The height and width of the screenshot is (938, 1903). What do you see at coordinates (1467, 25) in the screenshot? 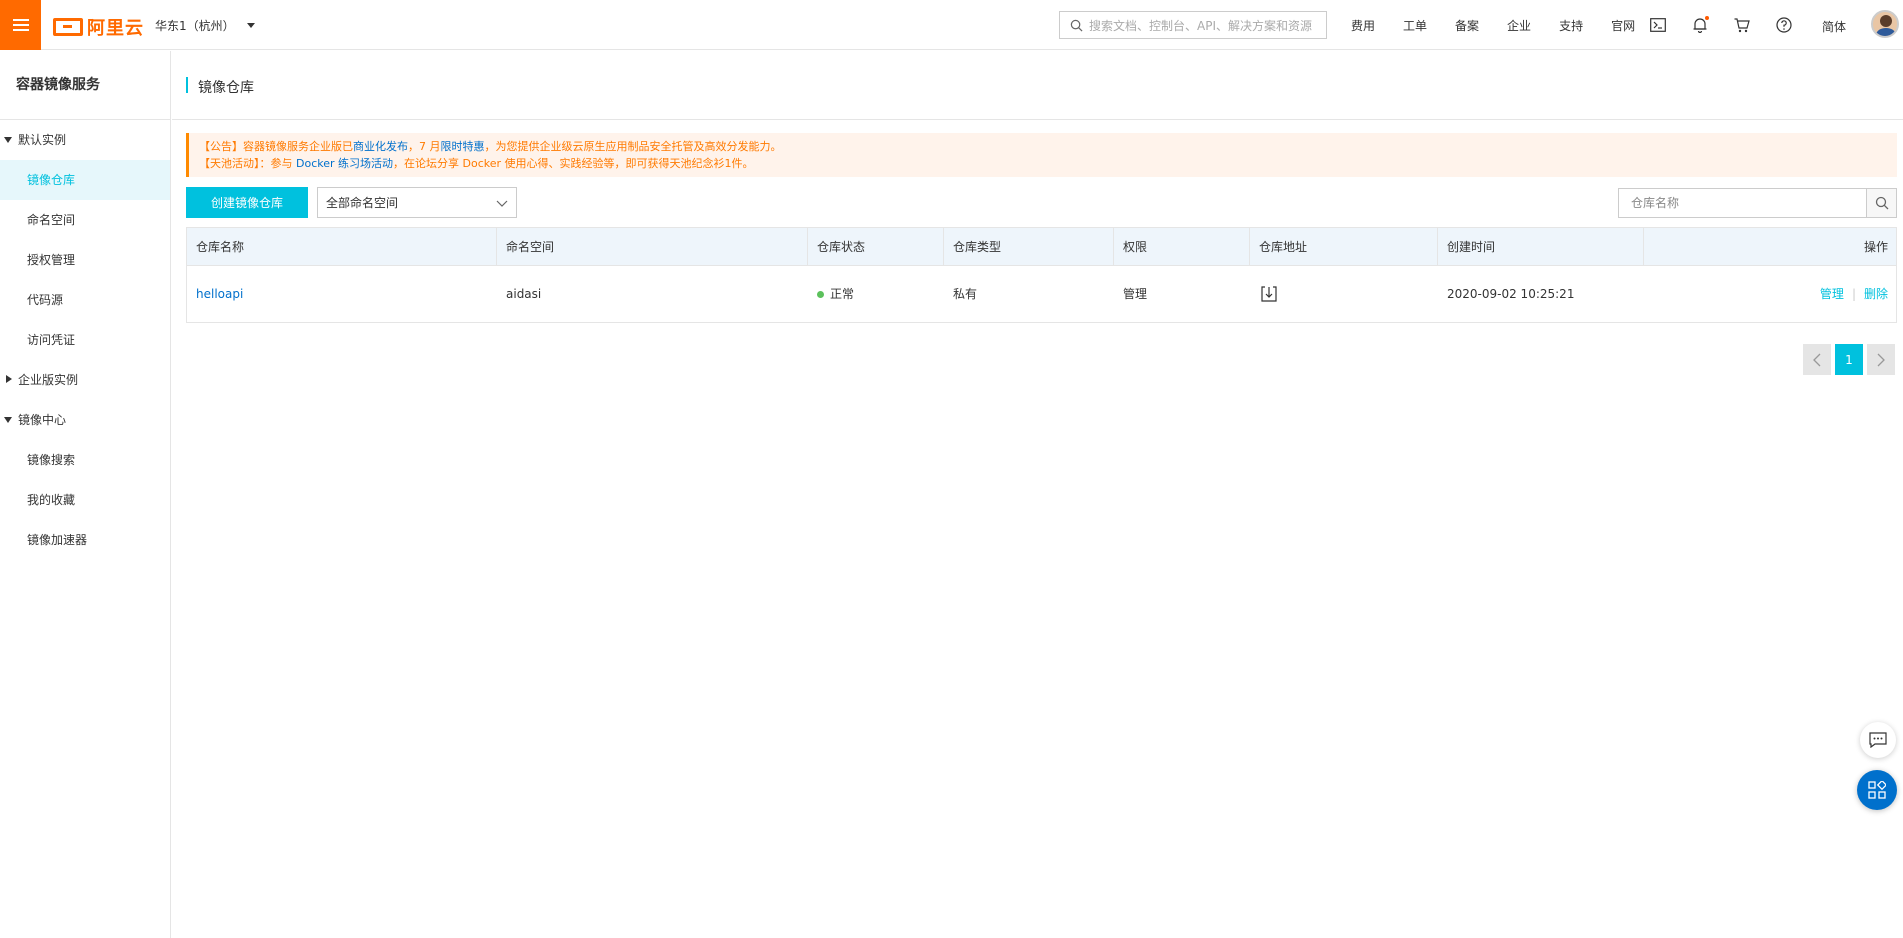
I see `nav-link-icp: 备案` at bounding box center [1467, 25].